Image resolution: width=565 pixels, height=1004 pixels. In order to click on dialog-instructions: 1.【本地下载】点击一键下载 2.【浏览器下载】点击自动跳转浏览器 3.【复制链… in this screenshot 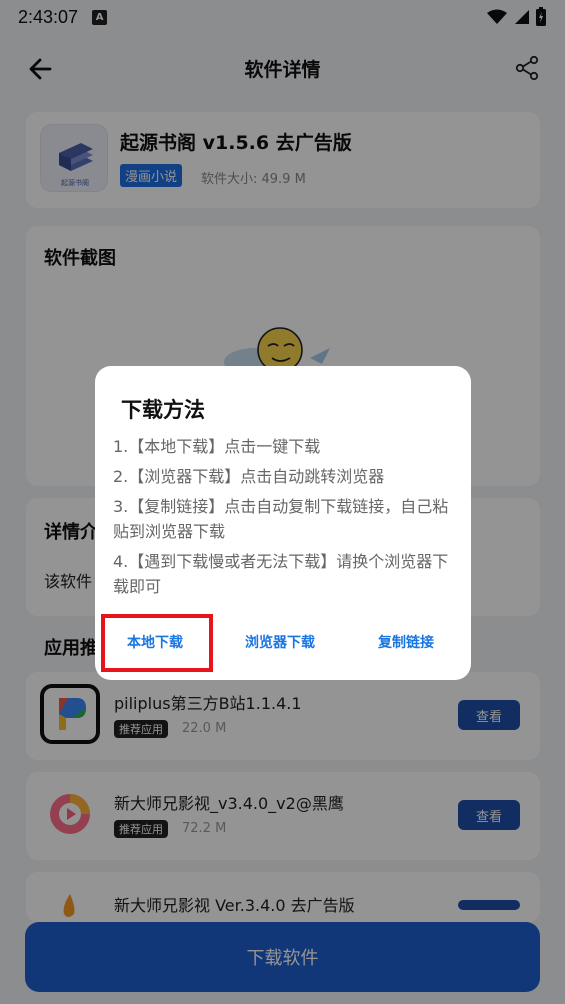, I will do `click(283, 519)`.